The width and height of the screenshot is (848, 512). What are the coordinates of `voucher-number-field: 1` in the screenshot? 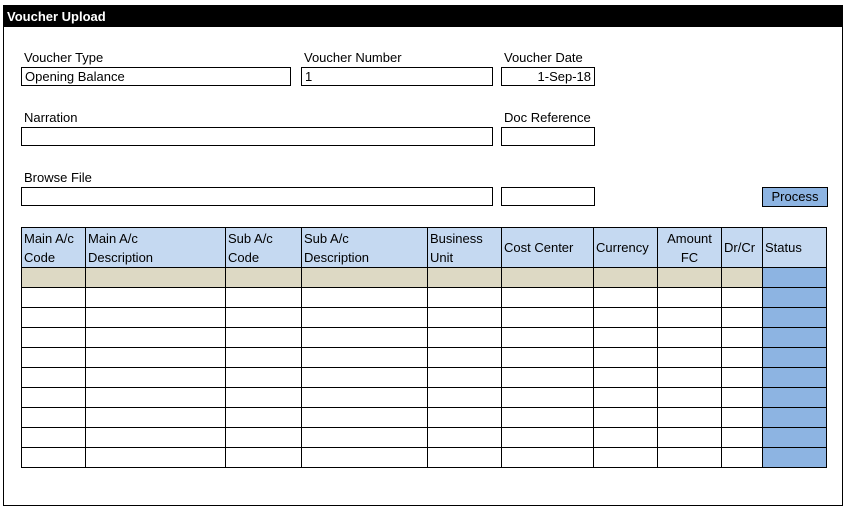 It's located at (397, 76).